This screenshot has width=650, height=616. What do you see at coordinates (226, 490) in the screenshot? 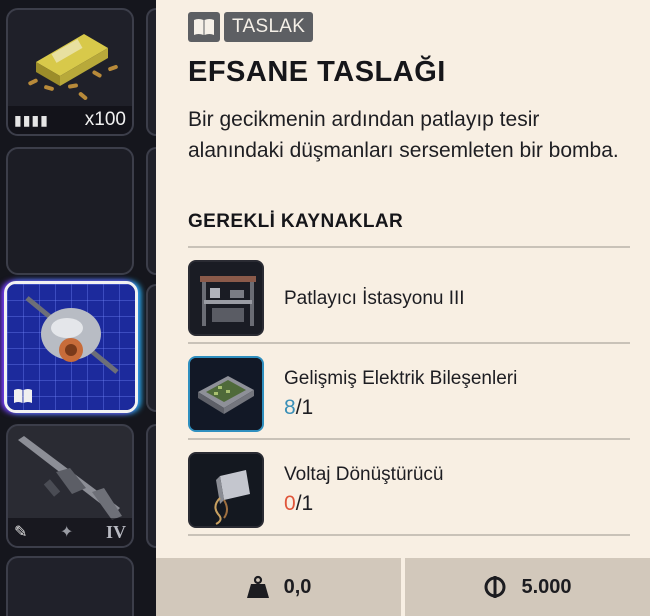
I see `voltage-converter-icon` at bounding box center [226, 490].